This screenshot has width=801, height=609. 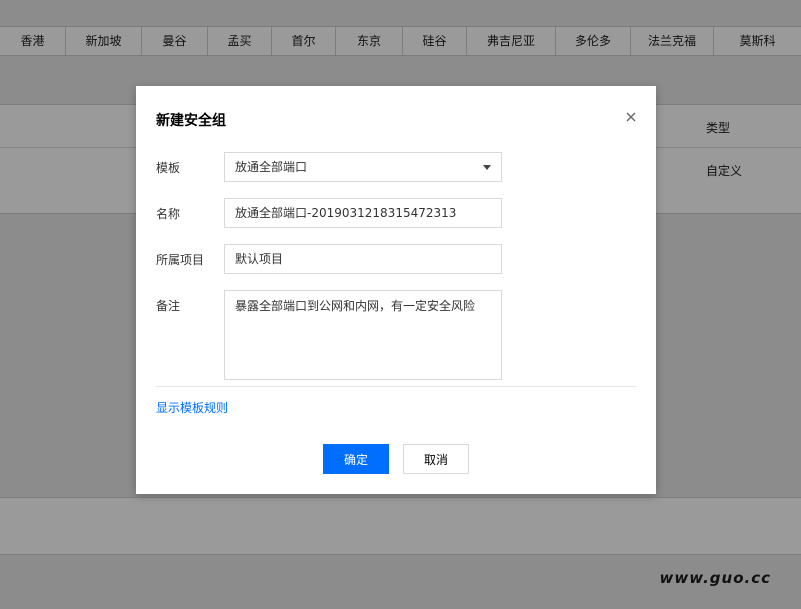 I want to click on project-select: 默认项目, so click(x=363, y=259).